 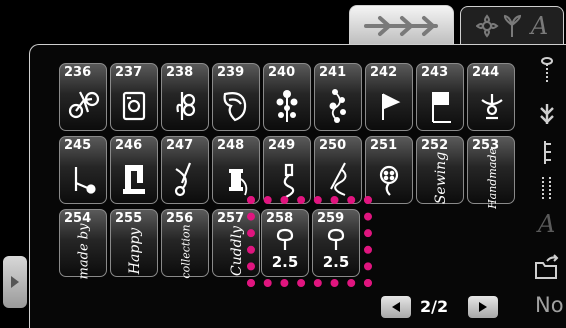 I want to click on stitch-key-249: 249, so click(x=287, y=170).